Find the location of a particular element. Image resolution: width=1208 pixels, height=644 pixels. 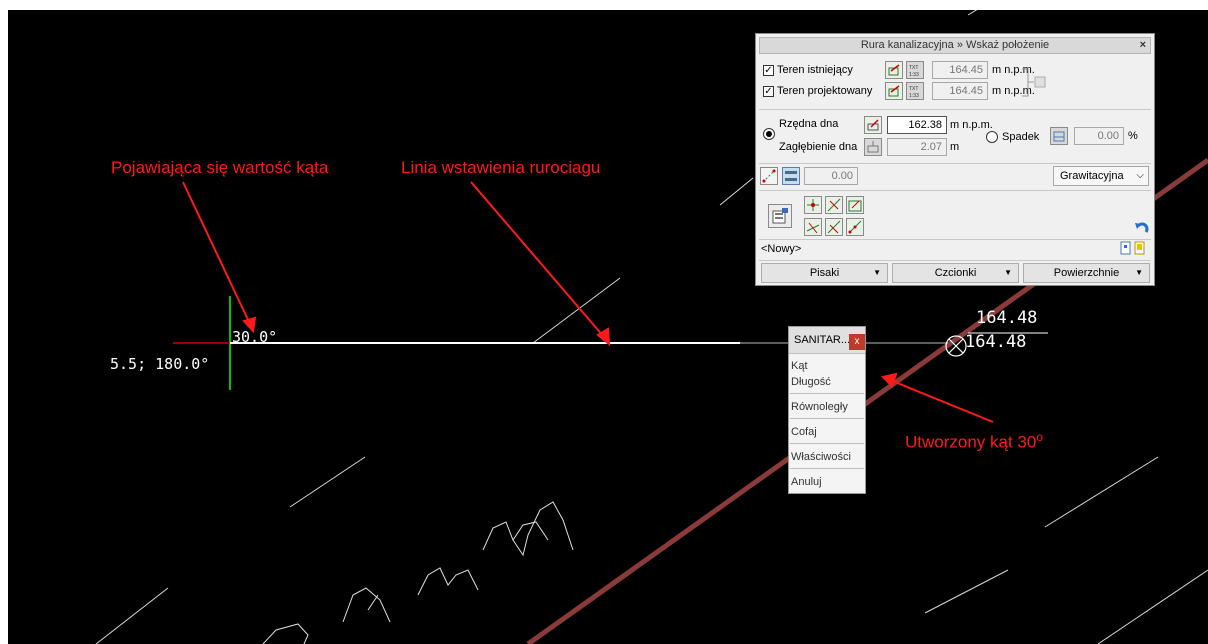

pick-slope-icon is located at coordinates (1059, 136).